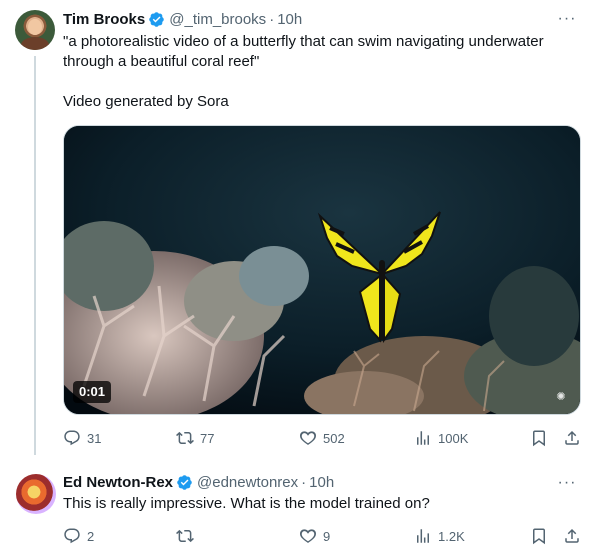  I want to click on views-button: 100K, so click(441, 438).